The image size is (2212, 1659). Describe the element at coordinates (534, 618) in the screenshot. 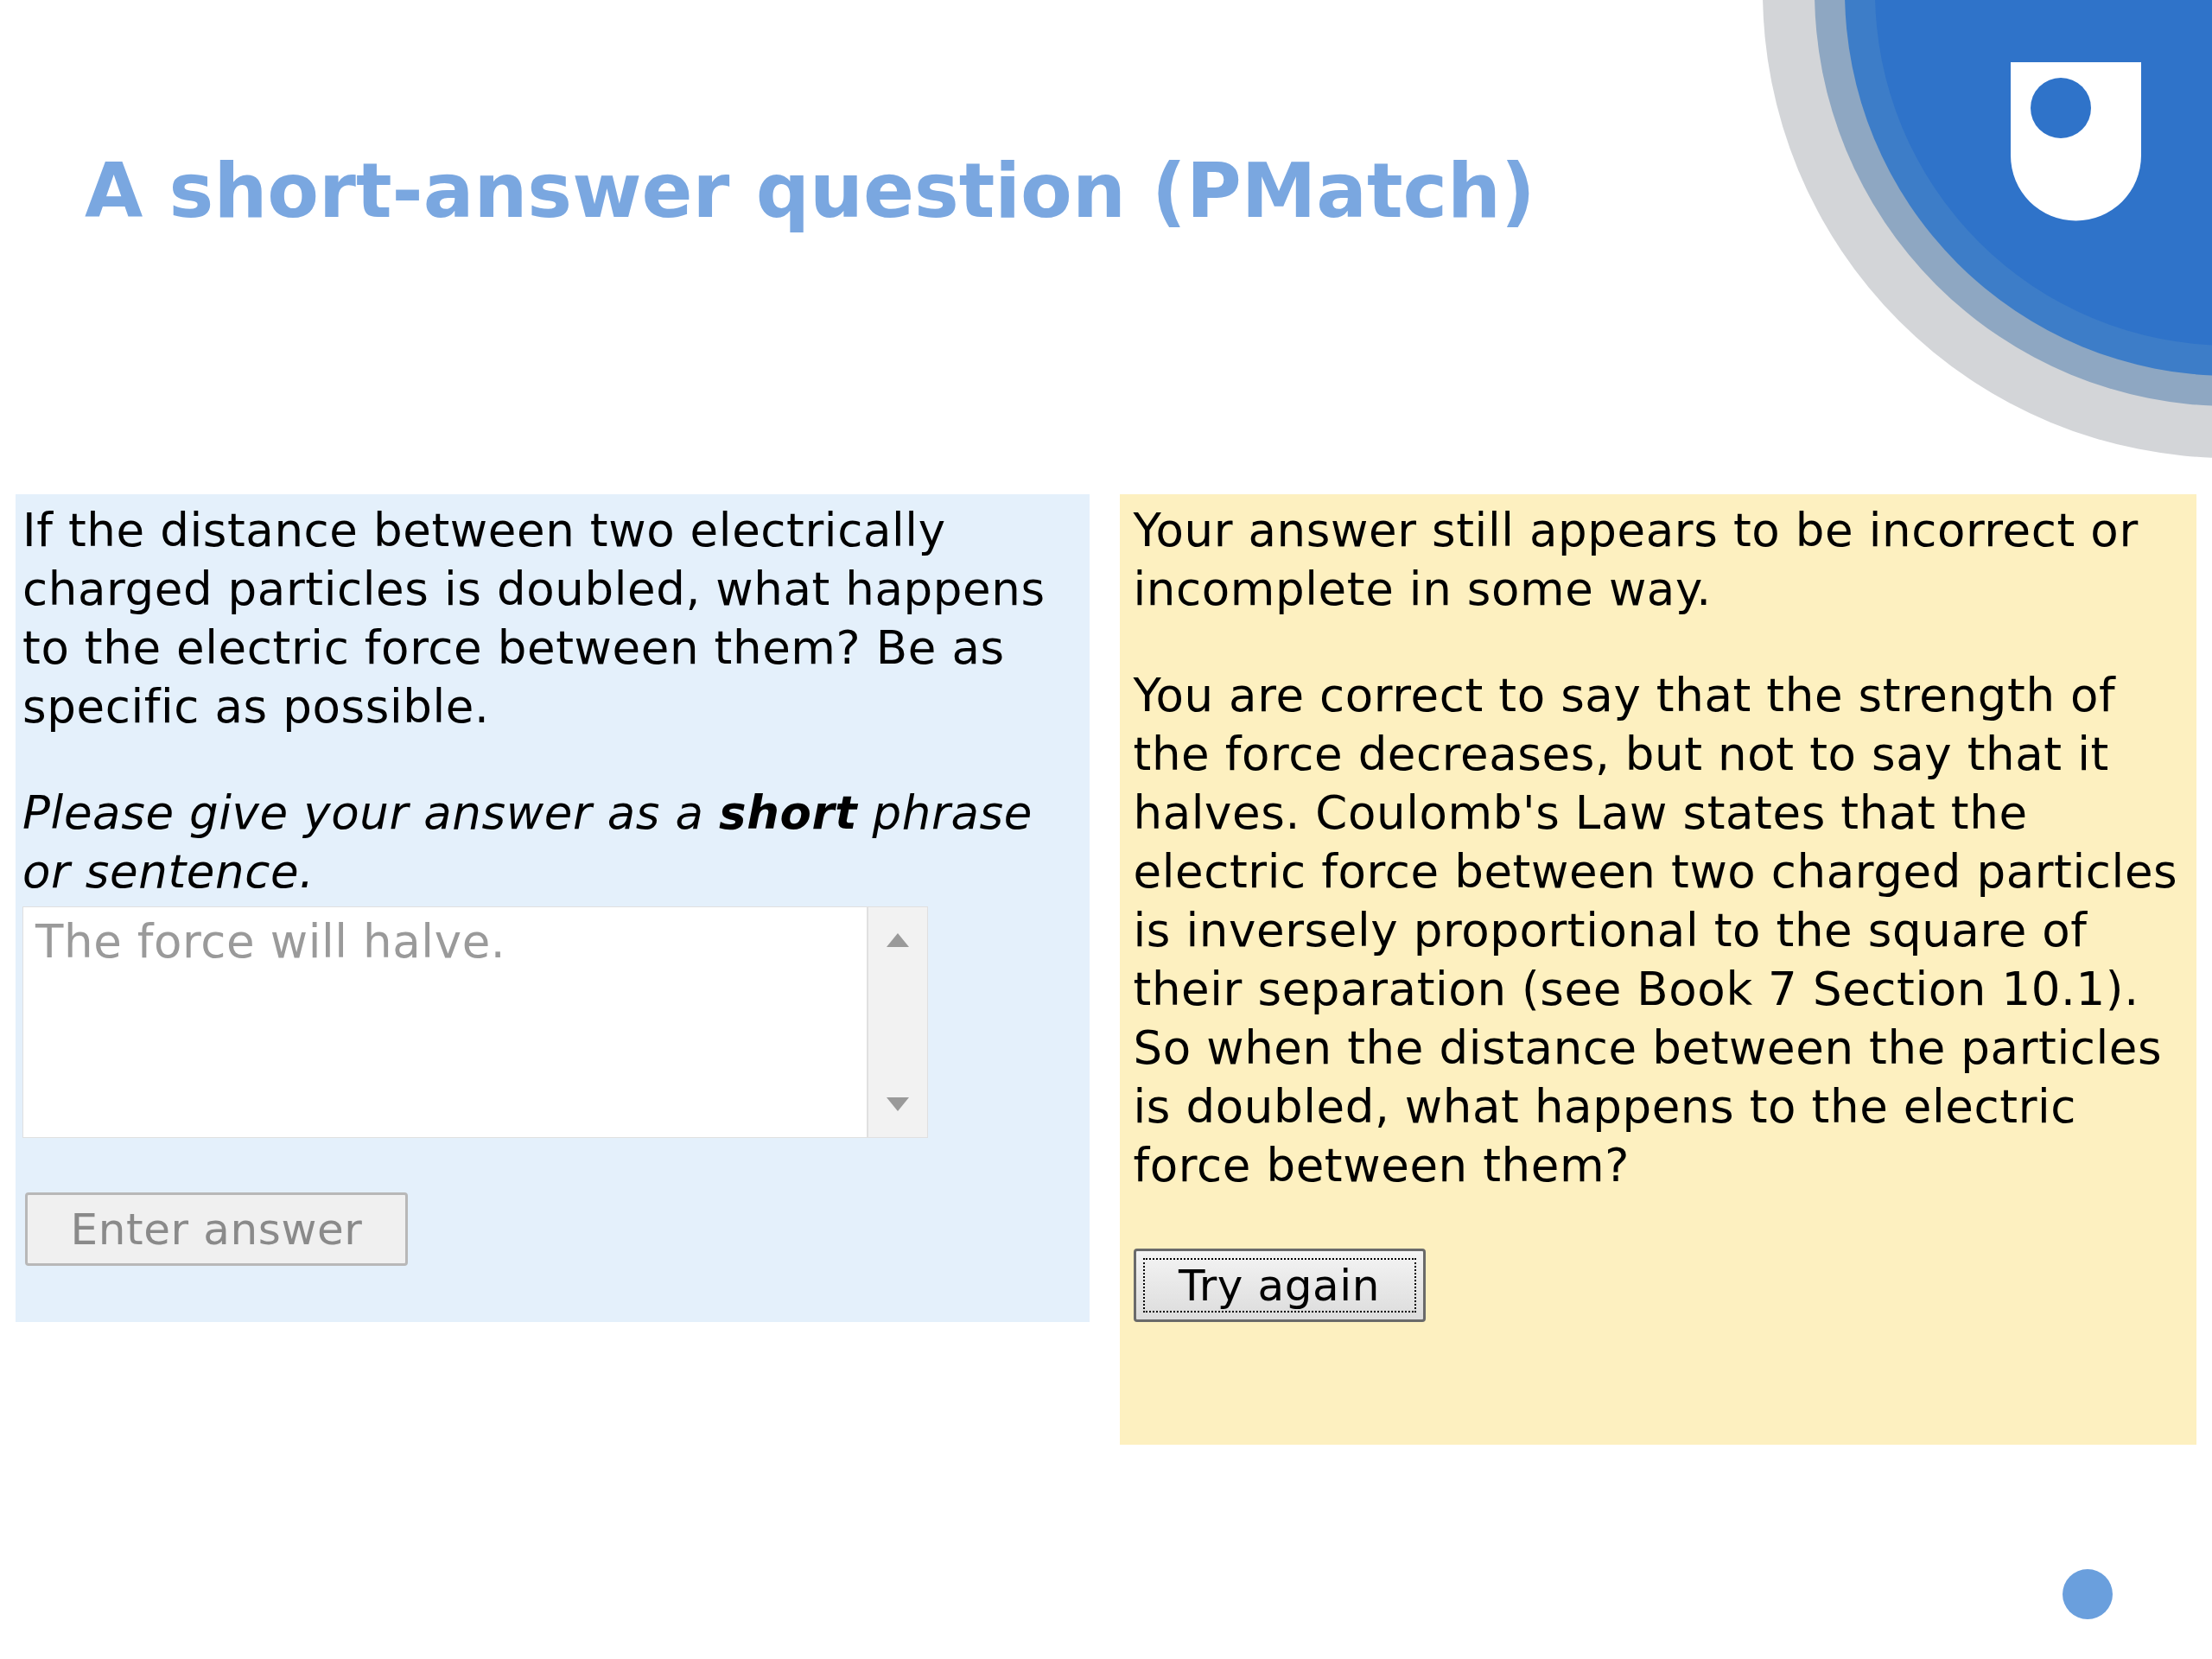

I see `question-text: If the distance between two electrically charged particles is doubled, what happens to the electric force between them? Be as specific as possible.` at that location.